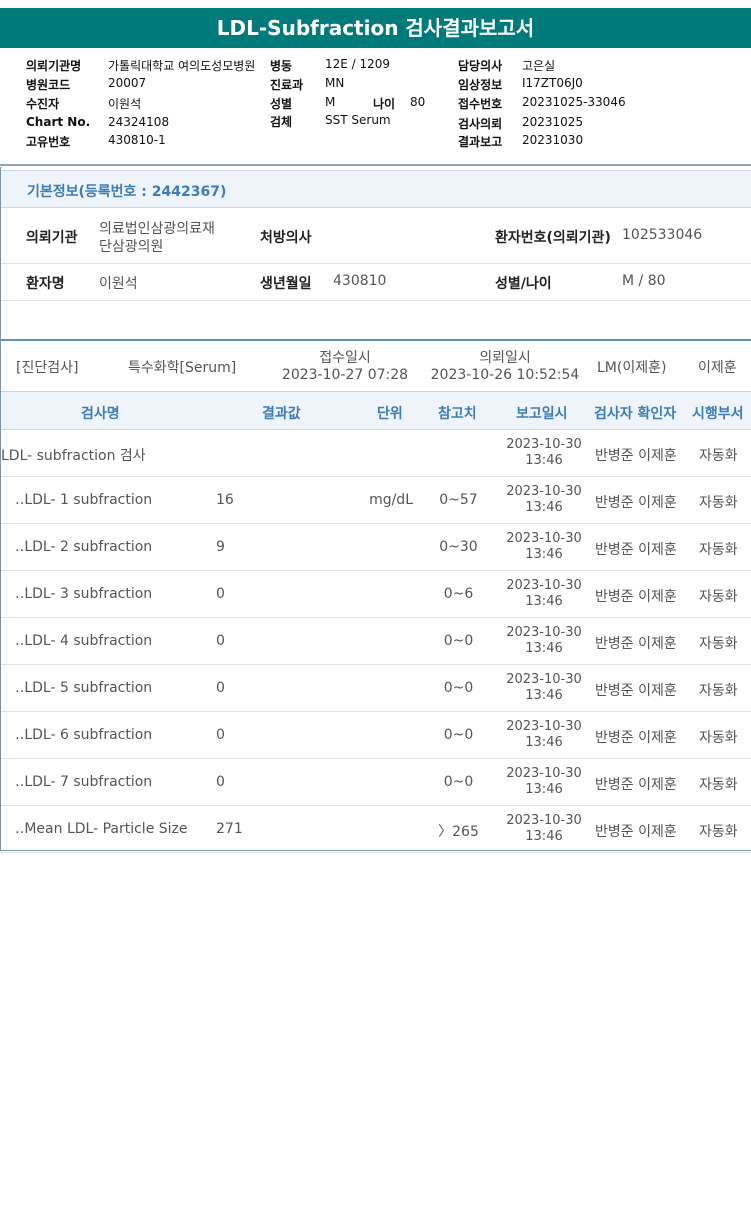  I want to click on th-result: 결과값, so click(281, 414).